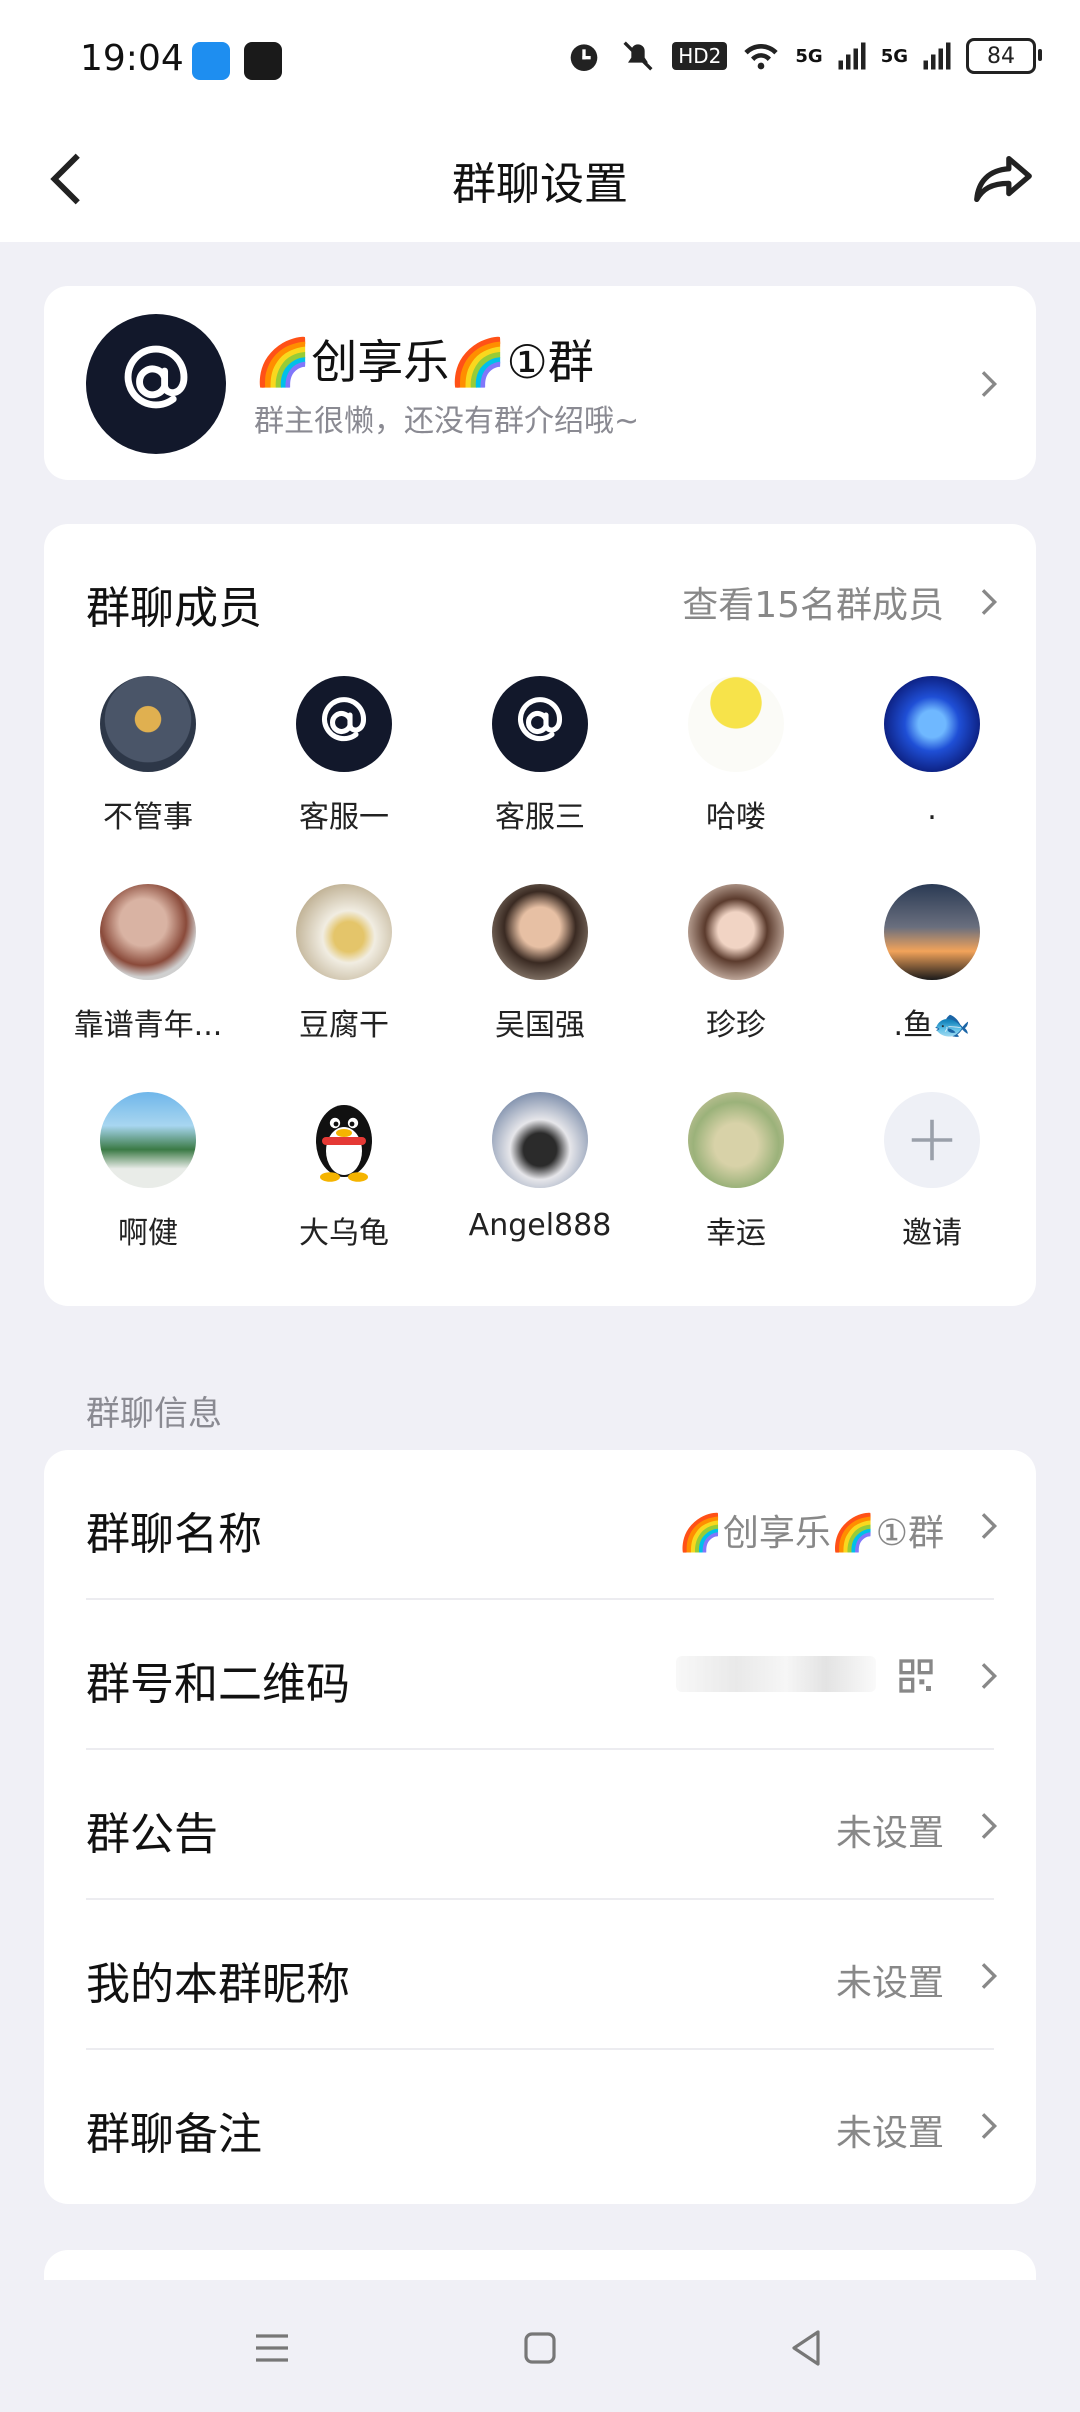  What do you see at coordinates (1003, 179) in the screenshot?
I see `share-icon` at bounding box center [1003, 179].